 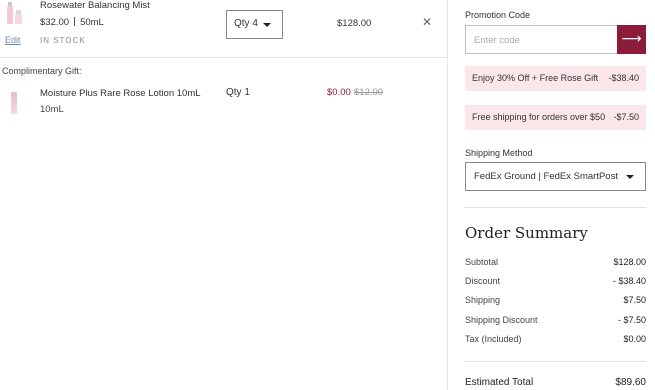 What do you see at coordinates (339, 92) in the screenshot?
I see `gift-price: $0.00` at bounding box center [339, 92].